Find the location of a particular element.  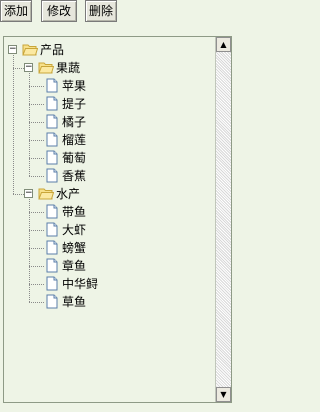

tree-node-root: 产品 is located at coordinates (52, 50).